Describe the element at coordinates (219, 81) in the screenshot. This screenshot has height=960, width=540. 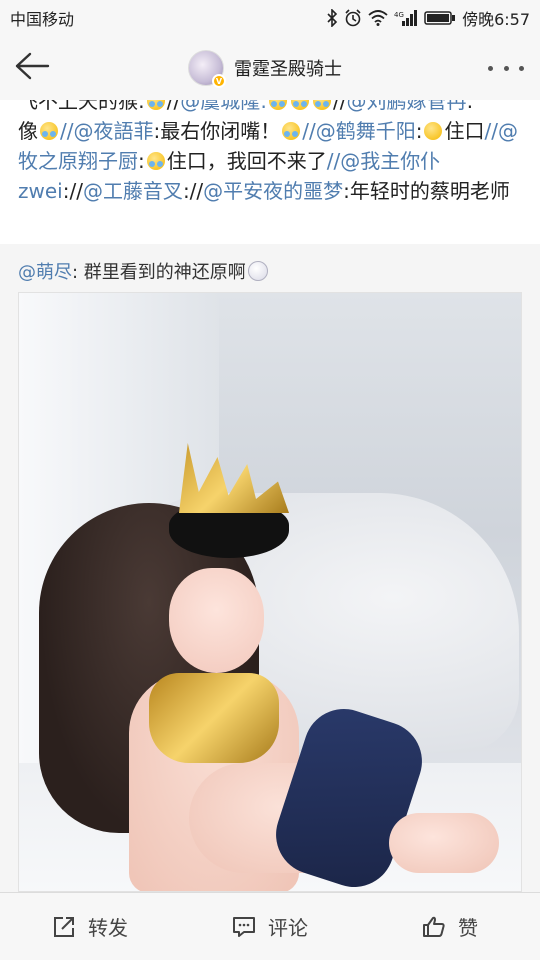
I see `verified-badge: V` at that location.